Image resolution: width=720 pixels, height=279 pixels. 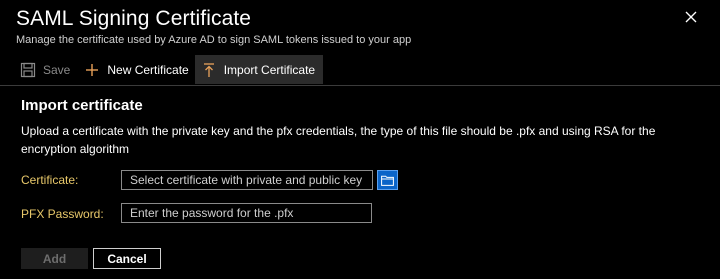 What do you see at coordinates (57, 69) in the screenshot?
I see `save-button-label: Save` at bounding box center [57, 69].